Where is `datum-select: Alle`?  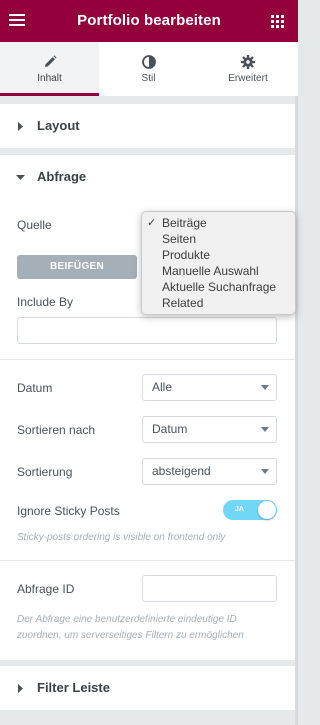 datum-select: Alle is located at coordinates (209, 387).